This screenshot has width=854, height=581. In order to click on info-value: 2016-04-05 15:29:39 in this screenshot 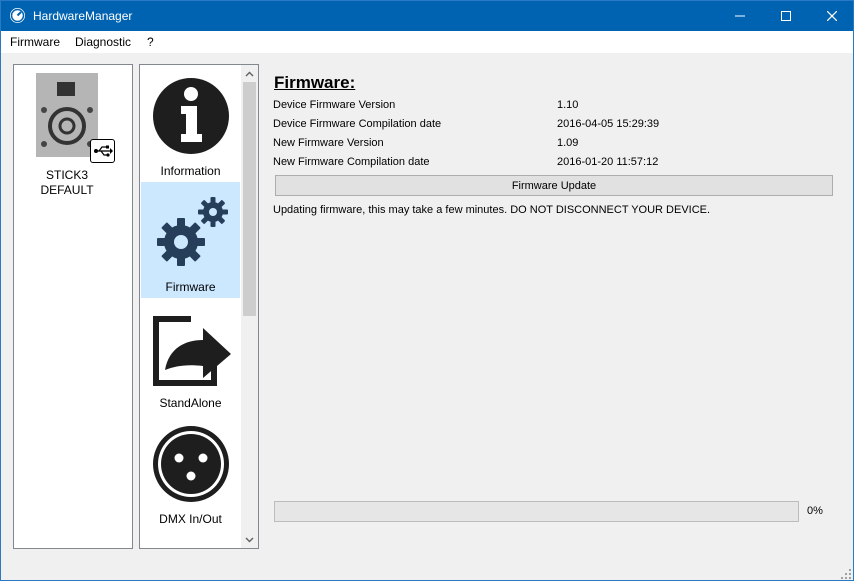, I will do `click(608, 124)`.